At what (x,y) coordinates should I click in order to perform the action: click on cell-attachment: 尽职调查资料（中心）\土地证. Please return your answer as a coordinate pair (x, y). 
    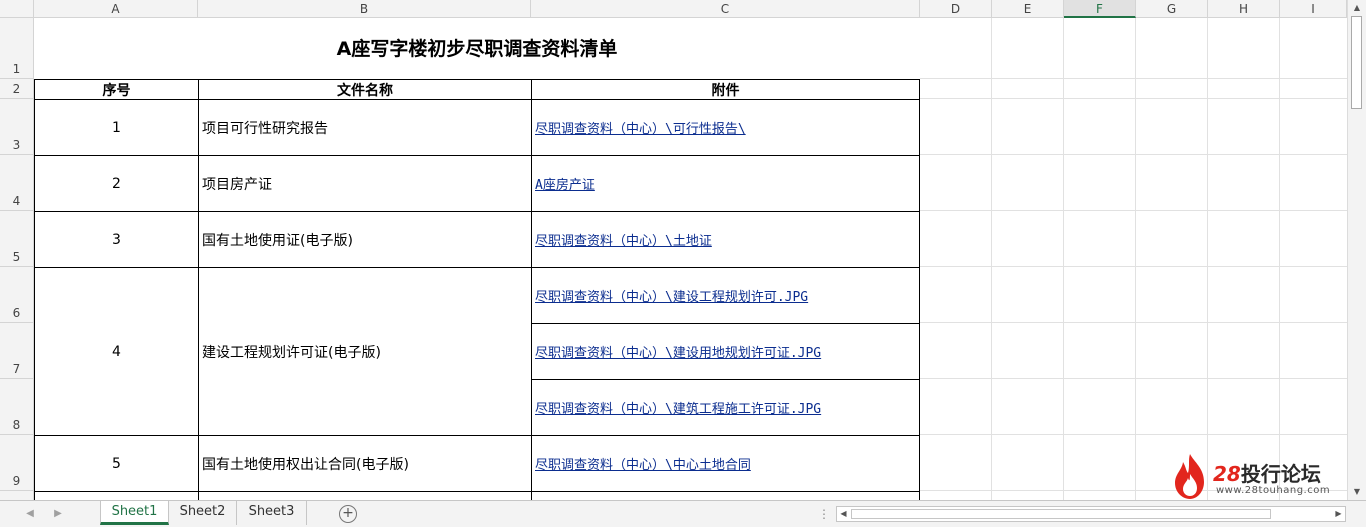
    Looking at the image, I should click on (725, 239).